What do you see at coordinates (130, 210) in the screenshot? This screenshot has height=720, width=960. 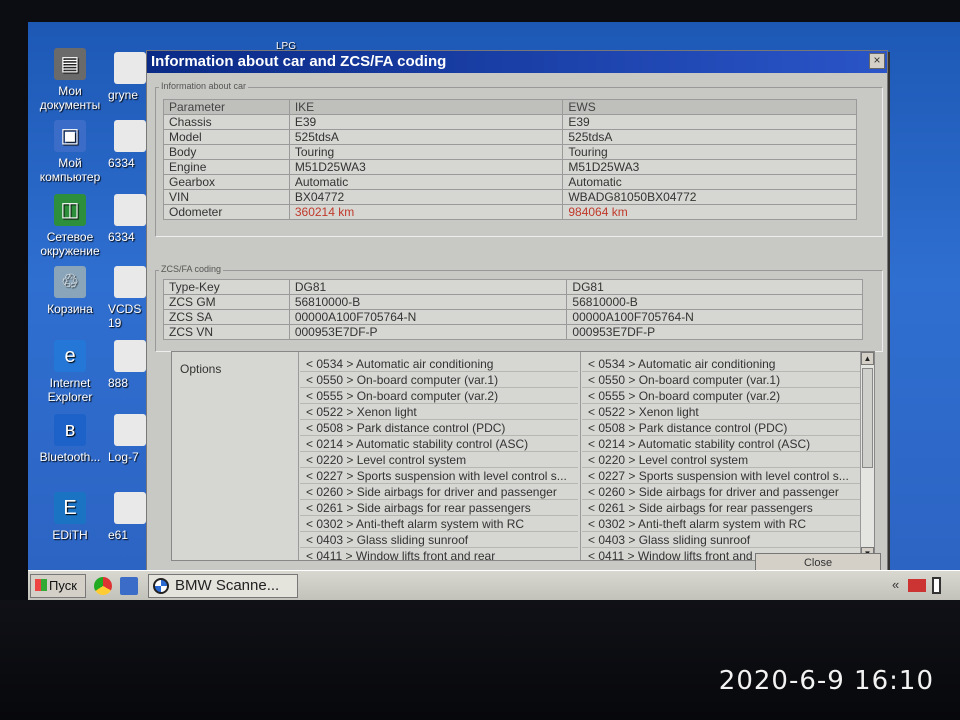 I see `file-6334b-icon` at bounding box center [130, 210].